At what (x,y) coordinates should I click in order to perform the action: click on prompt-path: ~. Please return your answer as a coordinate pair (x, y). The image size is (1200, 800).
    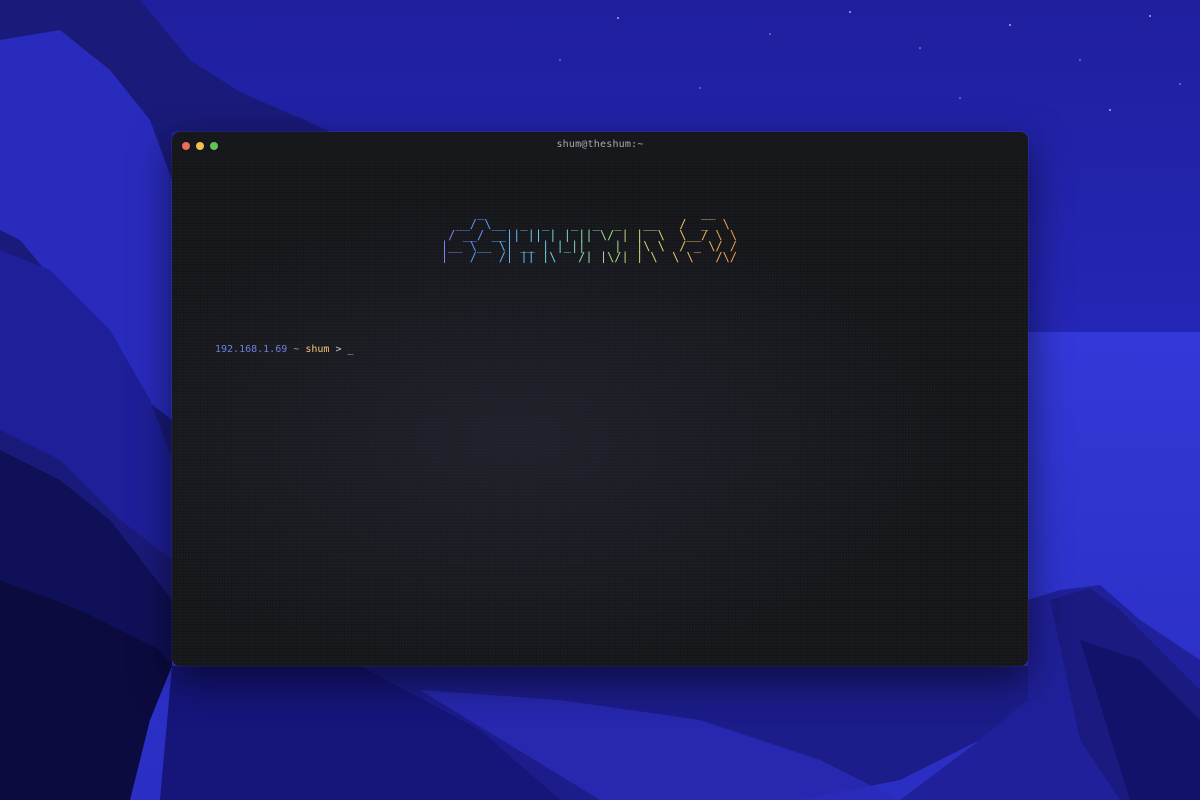
    Looking at the image, I should click on (296, 349).